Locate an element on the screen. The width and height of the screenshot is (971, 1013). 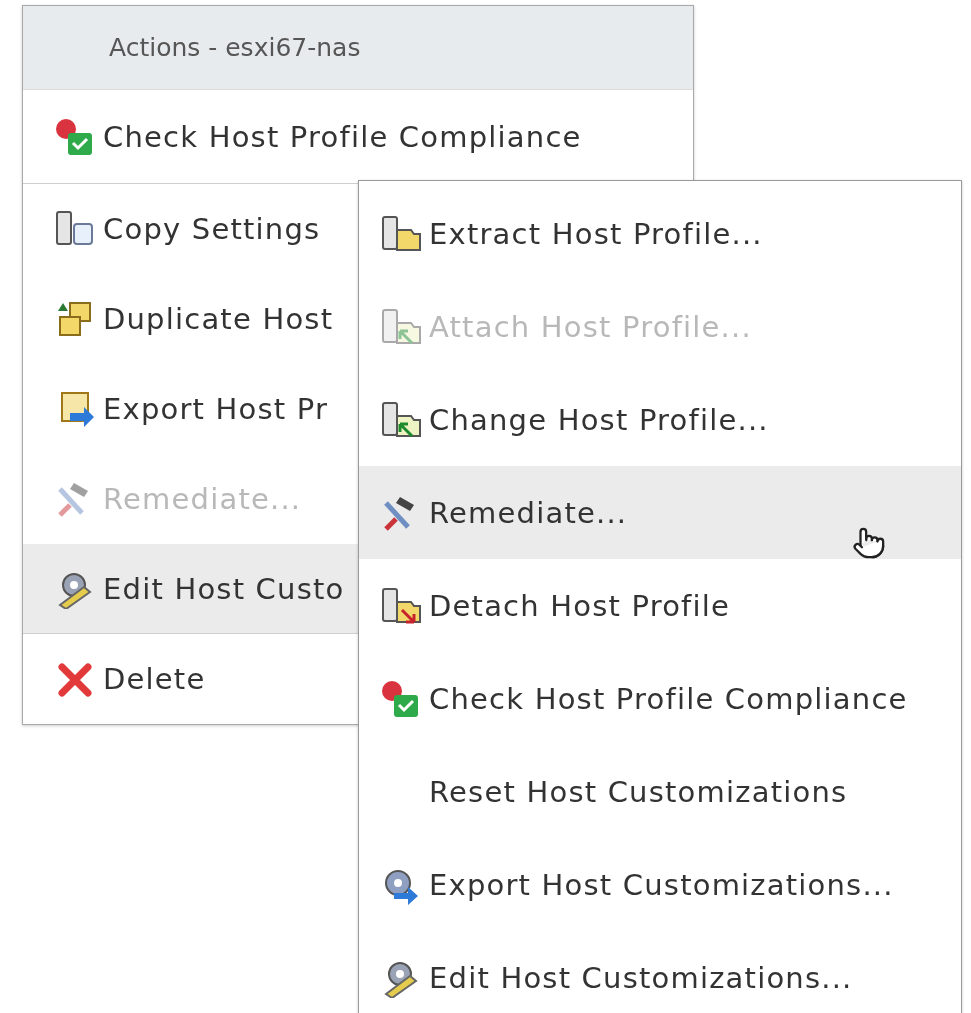
menu-title: Actions - esxi67-nas is located at coordinates (358, 48).